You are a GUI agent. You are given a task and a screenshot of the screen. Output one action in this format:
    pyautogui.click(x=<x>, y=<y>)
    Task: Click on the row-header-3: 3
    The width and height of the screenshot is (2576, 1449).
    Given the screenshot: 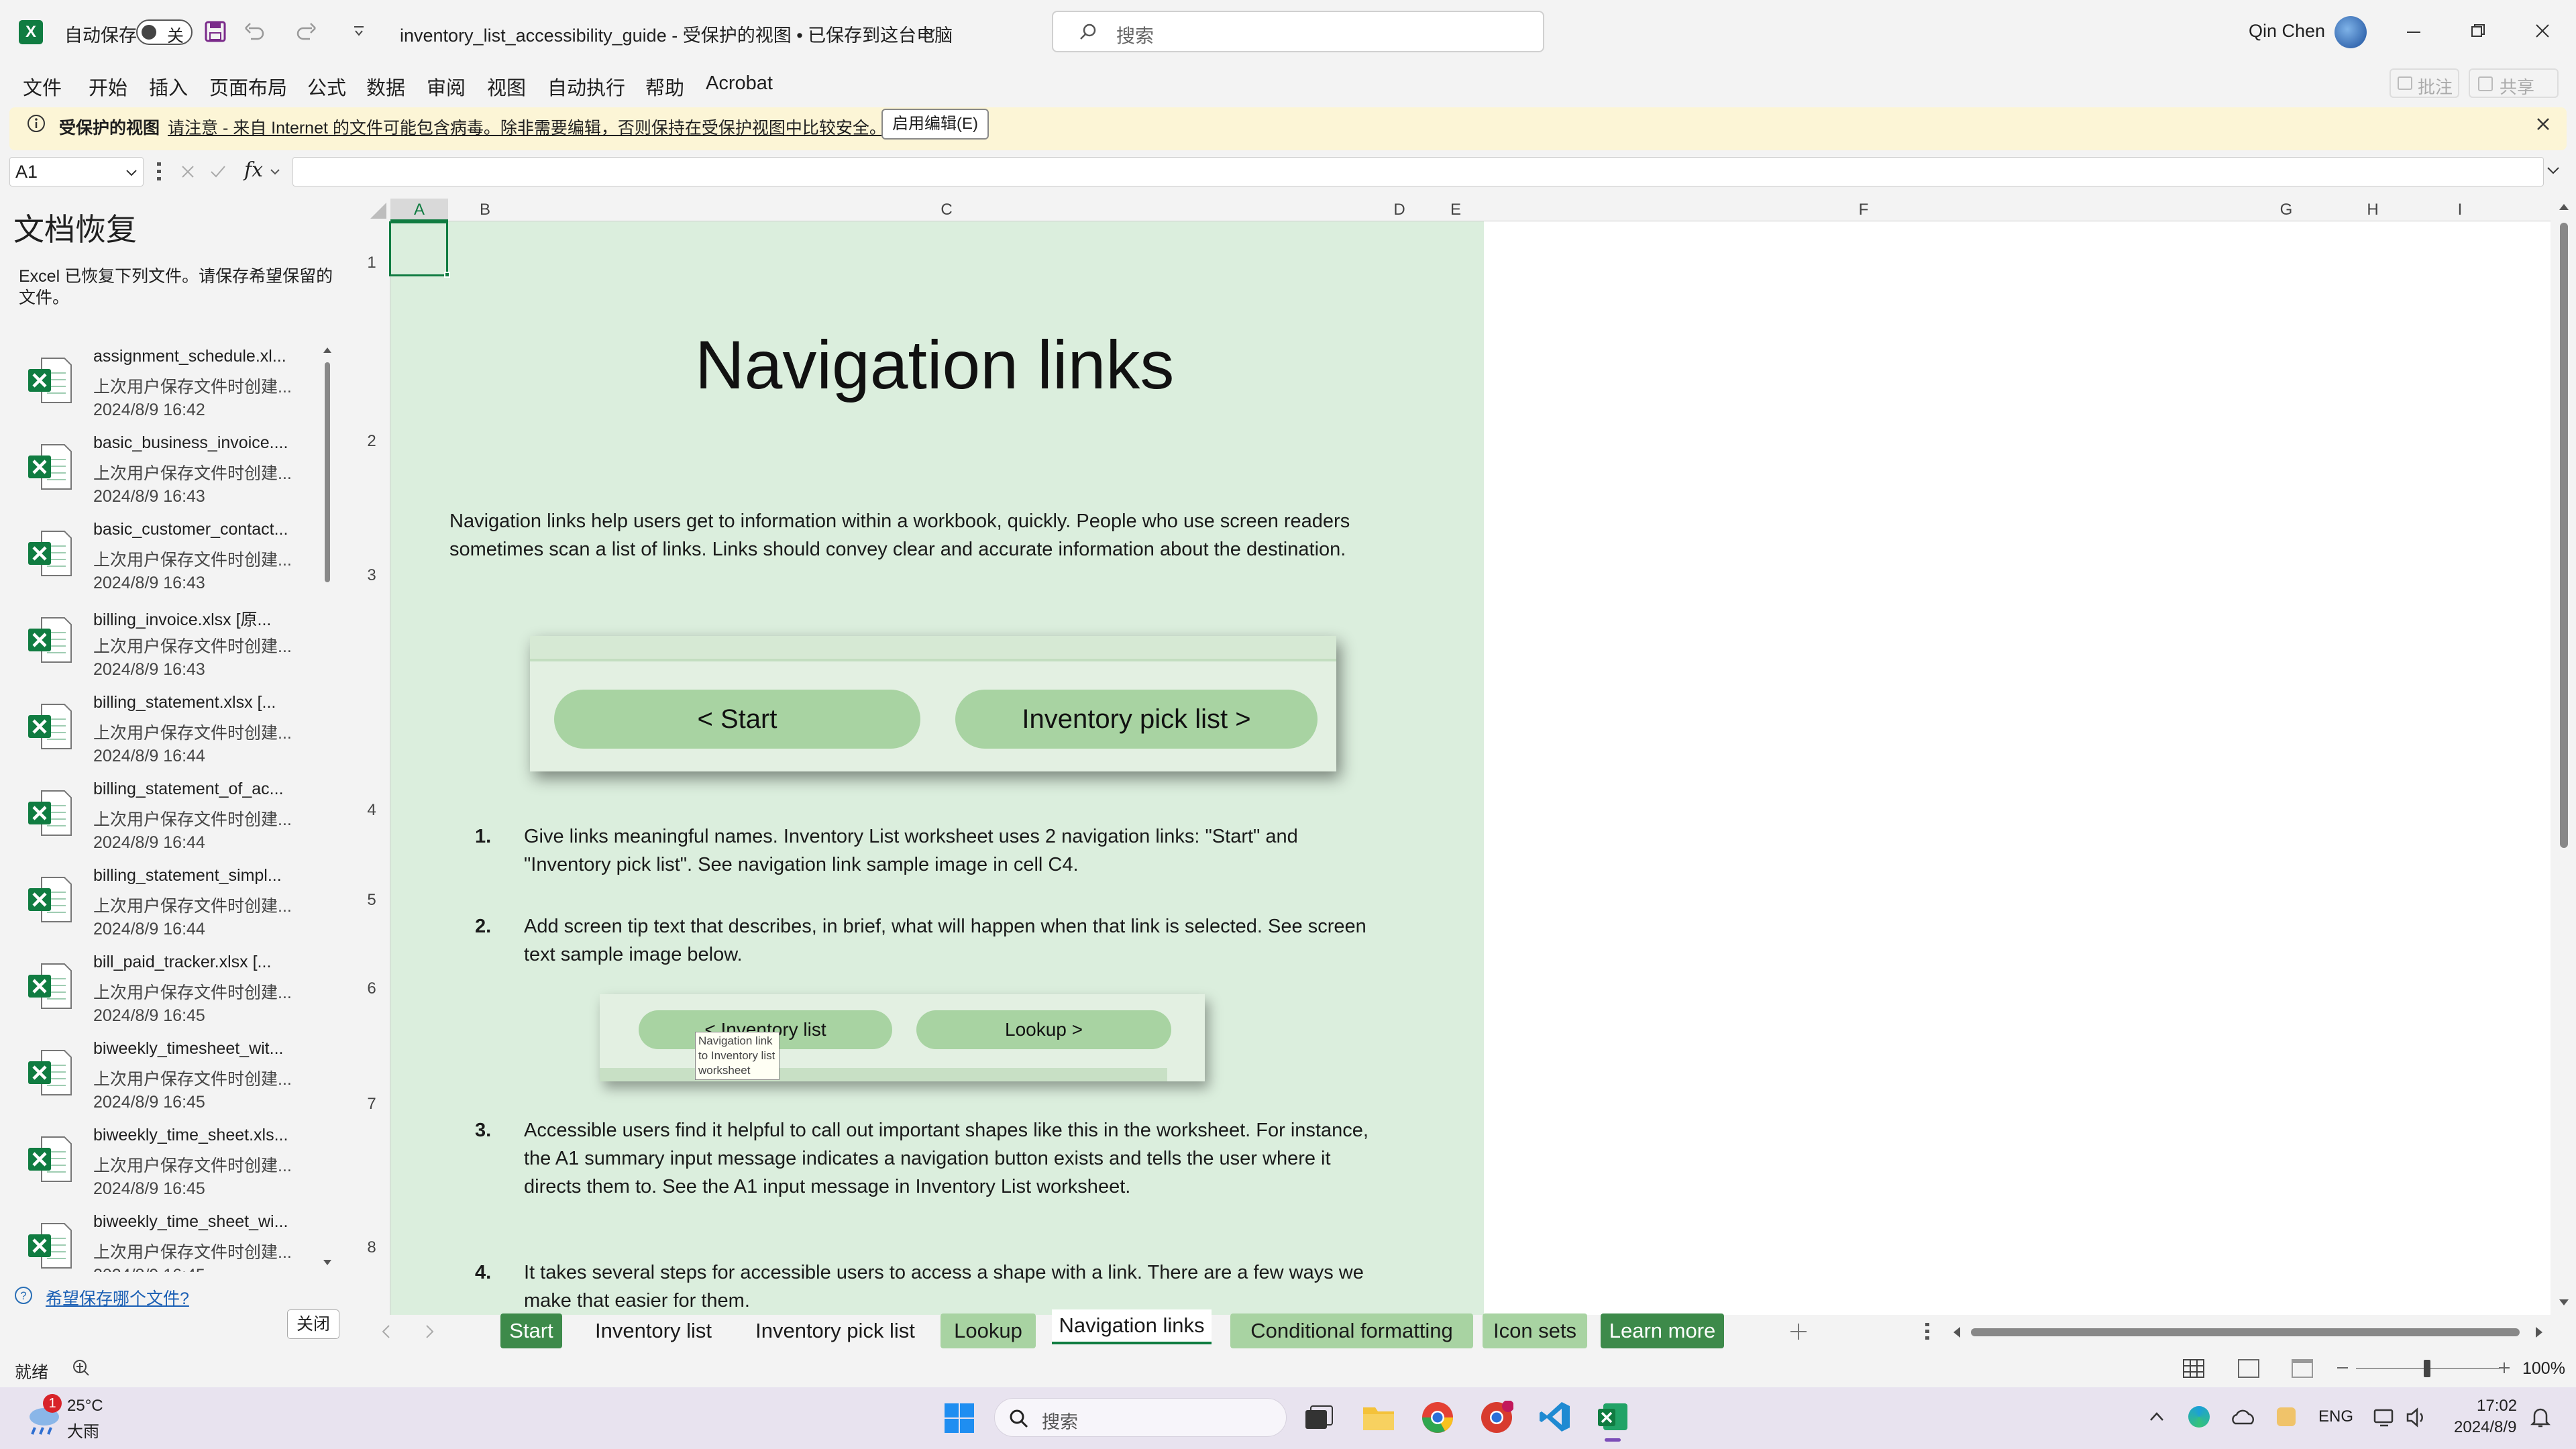 What is the action you would take?
    pyautogui.click(x=371, y=575)
    